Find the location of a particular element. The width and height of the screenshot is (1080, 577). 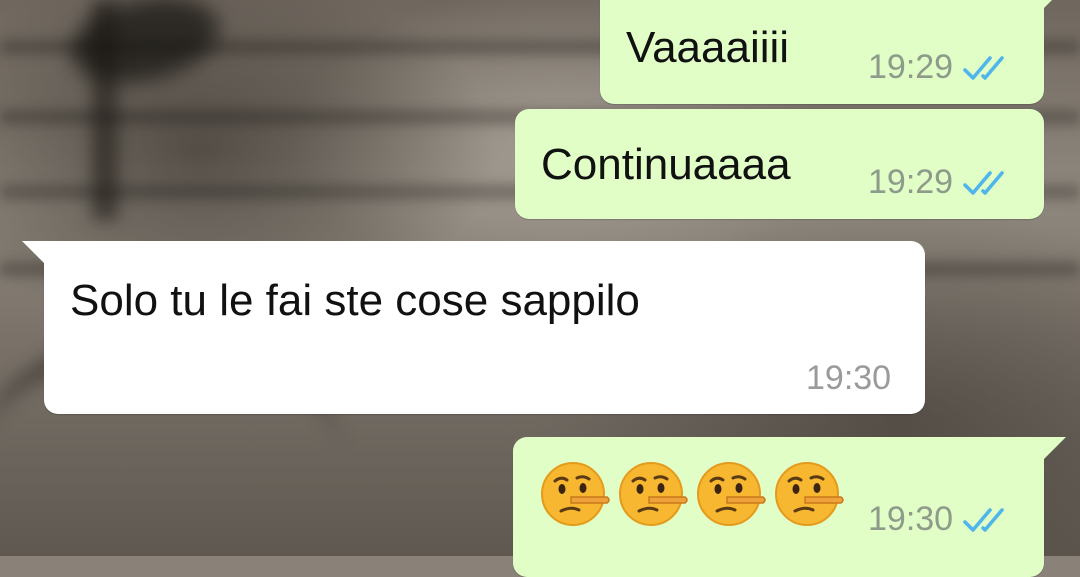

message-text: Vaaaaiiii is located at coordinates (708, 47).